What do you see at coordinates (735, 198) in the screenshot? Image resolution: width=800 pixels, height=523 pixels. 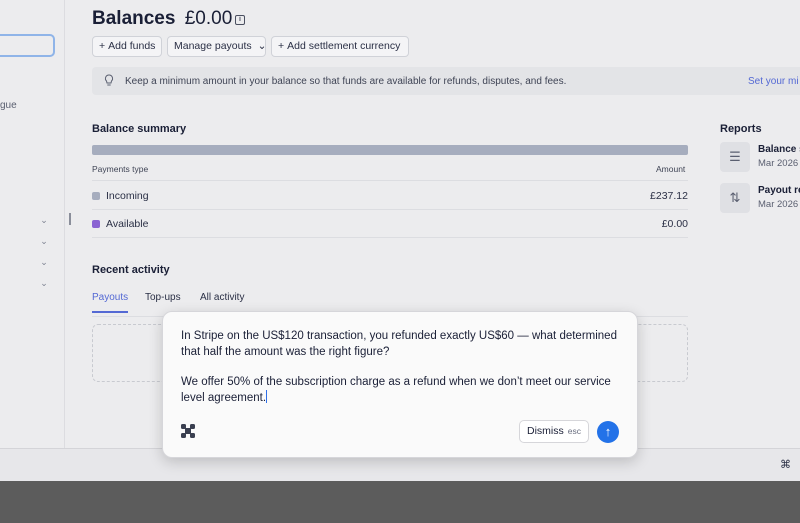 I see `arrows-updown-icon: ⇅` at bounding box center [735, 198].